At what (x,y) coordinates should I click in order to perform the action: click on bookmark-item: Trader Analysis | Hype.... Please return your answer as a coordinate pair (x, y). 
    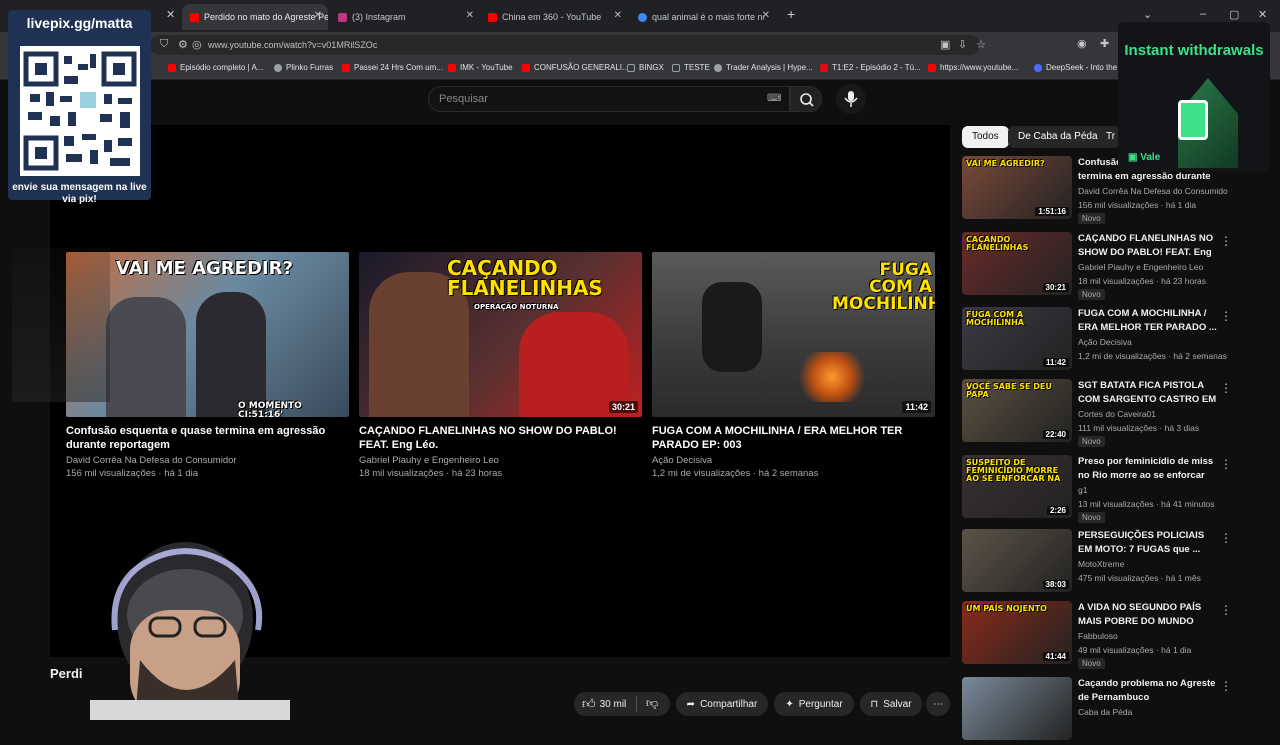
    Looking at the image, I should click on (763, 67).